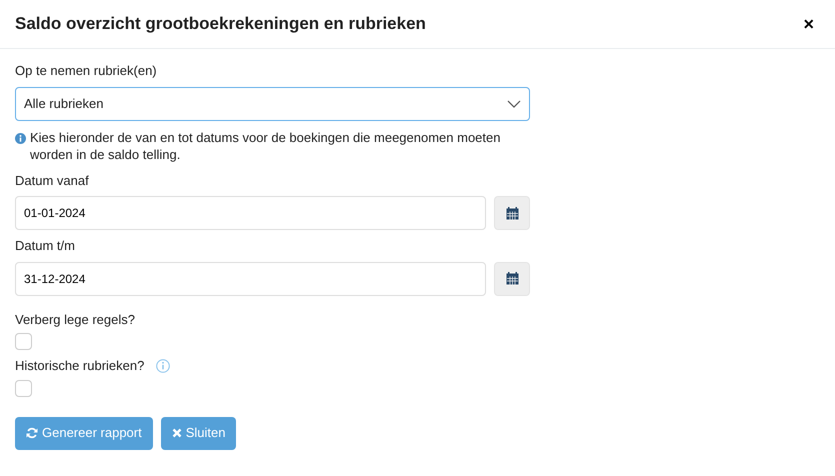 The height and width of the screenshot is (476, 835). What do you see at coordinates (75, 319) in the screenshot?
I see `checkbox-label: Verberg lege regels?` at bounding box center [75, 319].